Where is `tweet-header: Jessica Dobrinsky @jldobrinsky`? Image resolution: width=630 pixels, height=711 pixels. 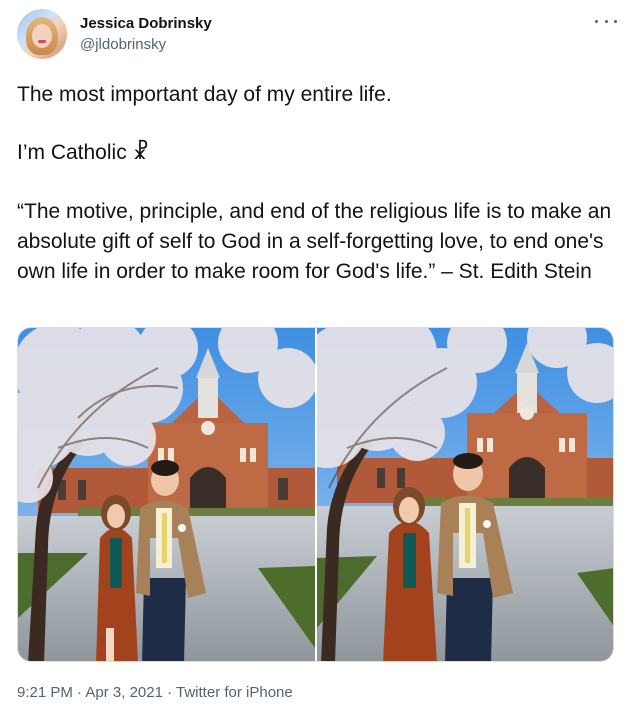 tweet-header: Jessica Dobrinsky @jldobrinsky is located at coordinates (317, 34).